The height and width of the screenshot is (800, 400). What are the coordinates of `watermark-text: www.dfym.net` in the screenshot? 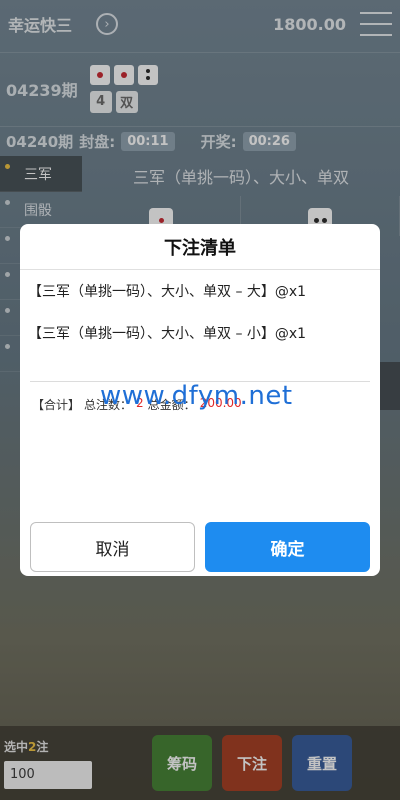 It's located at (196, 396).